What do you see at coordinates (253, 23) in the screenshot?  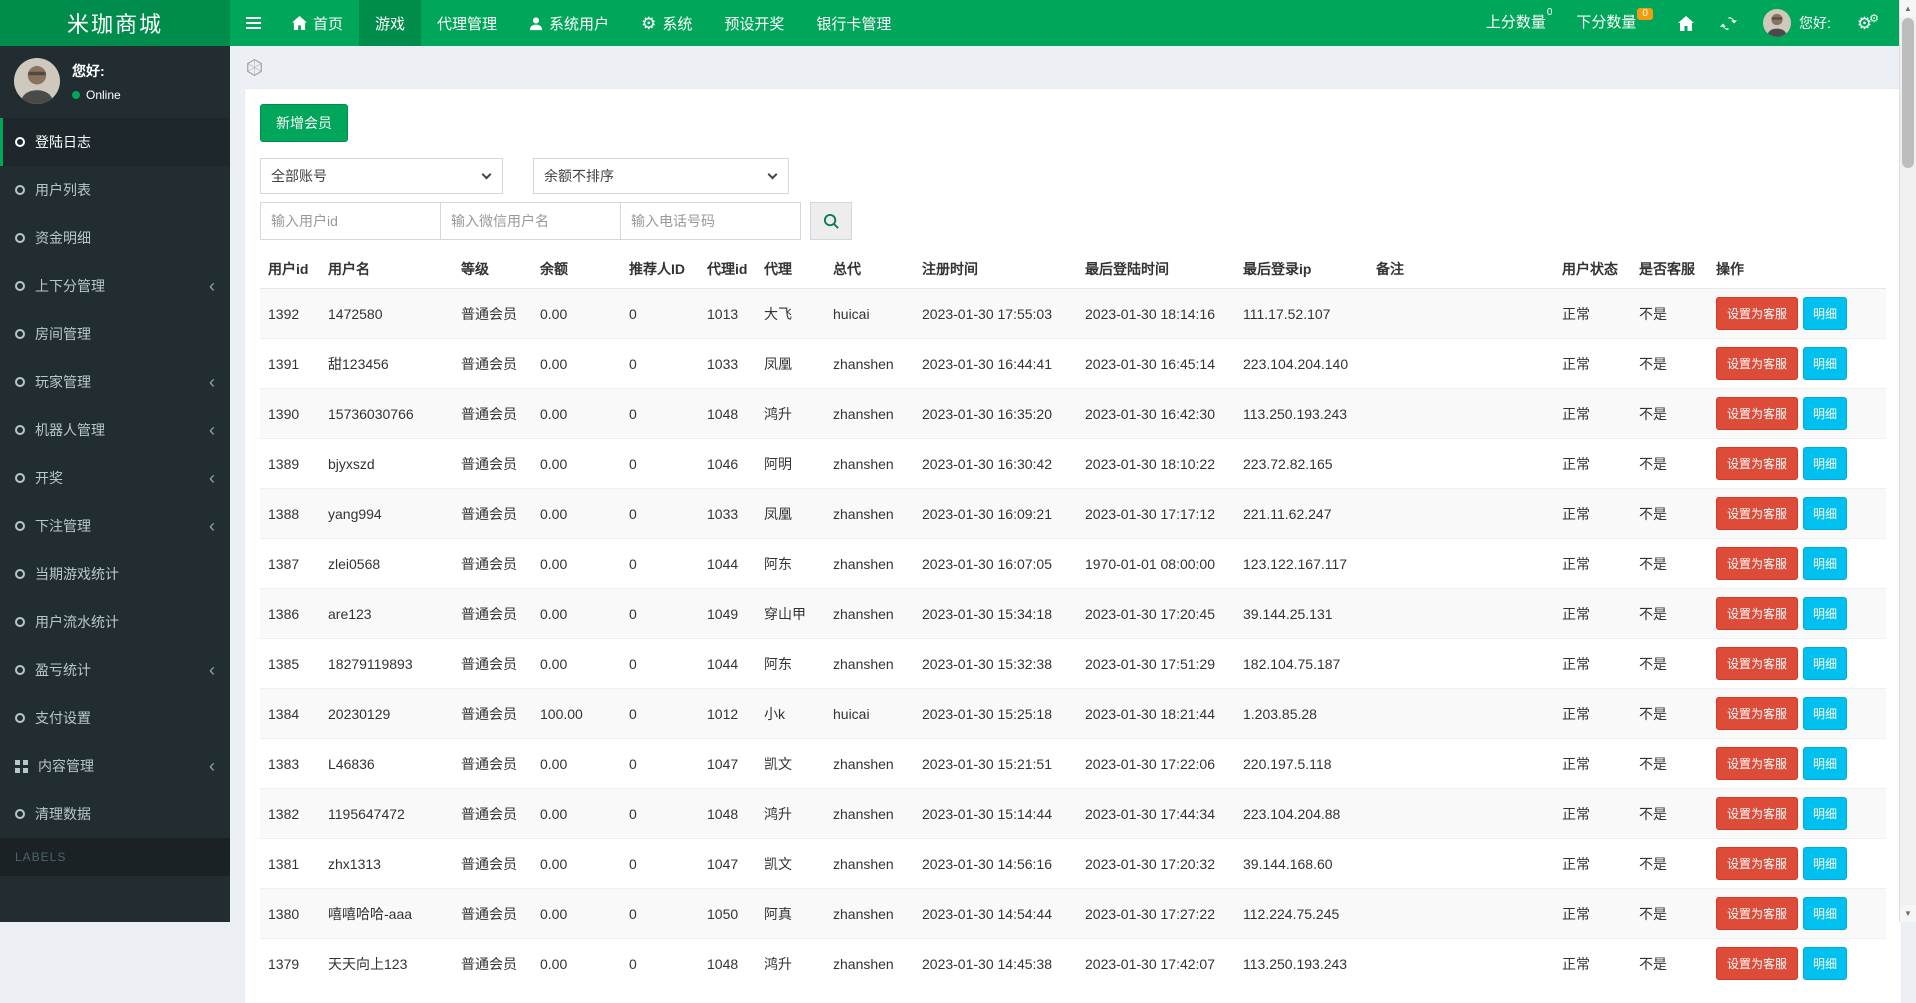 I see `sidebar-toggle-button` at bounding box center [253, 23].